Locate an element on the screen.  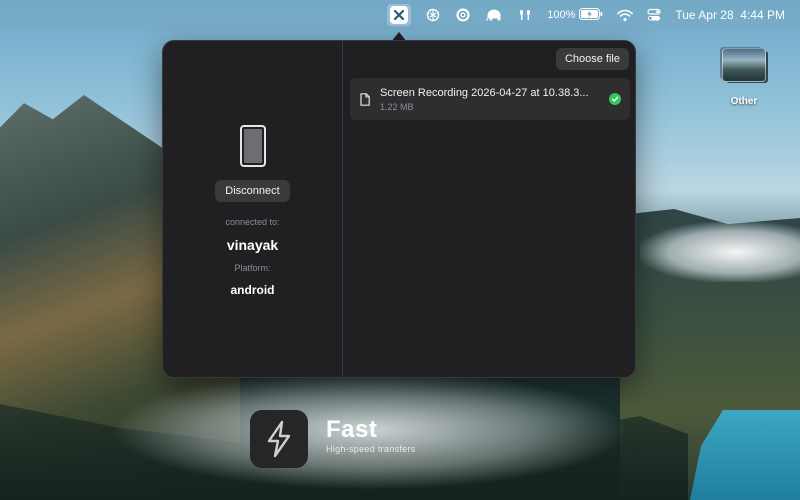
banner-subtitle: High-speed transfers is located at coordinates (371, 449).